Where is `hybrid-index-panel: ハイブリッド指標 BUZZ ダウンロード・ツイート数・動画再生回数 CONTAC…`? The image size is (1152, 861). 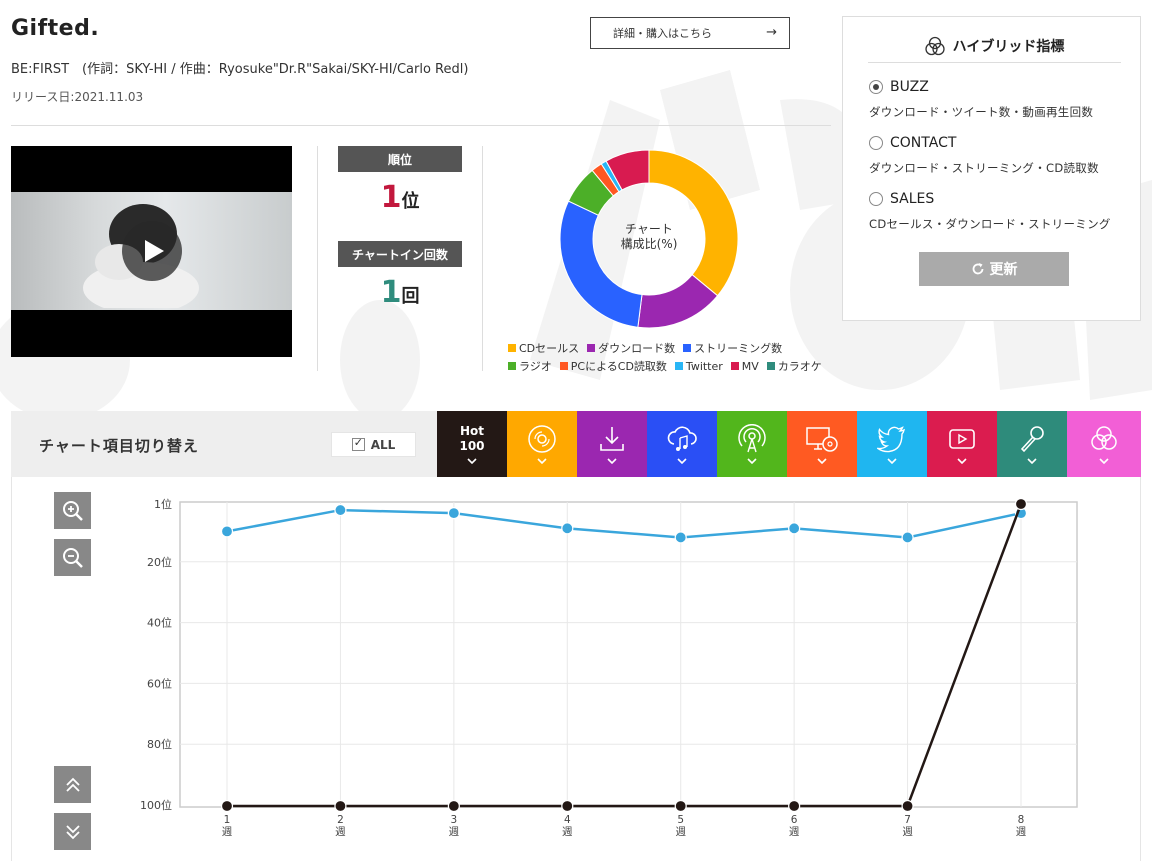
hybrid-index-panel: ハイブリッド指標 BUZZ ダウンロード・ツイート数・動画再生回数 CONTAC… is located at coordinates (991, 168).